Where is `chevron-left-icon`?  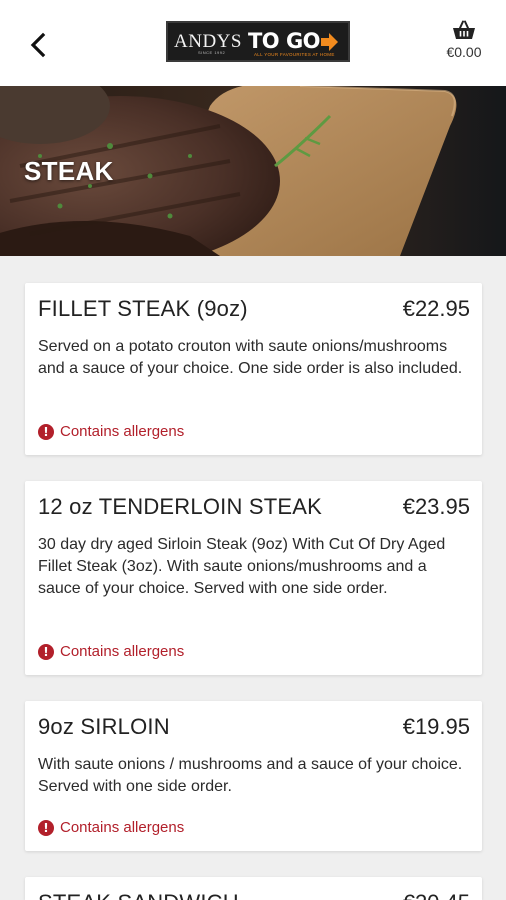 chevron-left-icon is located at coordinates (38, 45).